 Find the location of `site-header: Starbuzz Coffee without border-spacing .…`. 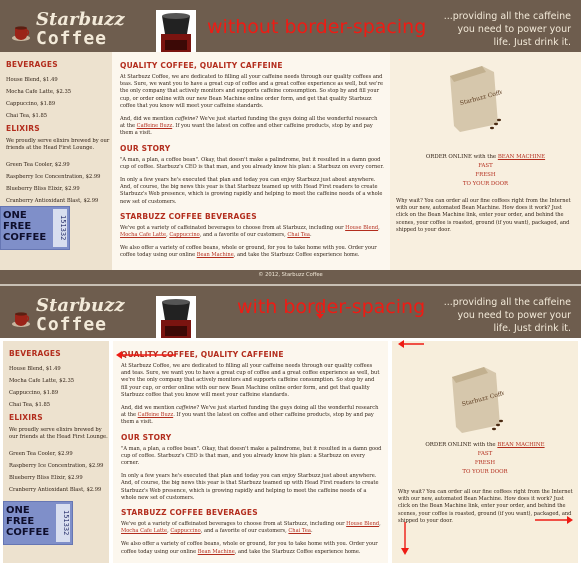

site-header: Starbuzz Coffee without border-spacing .… is located at coordinates (290, 29).